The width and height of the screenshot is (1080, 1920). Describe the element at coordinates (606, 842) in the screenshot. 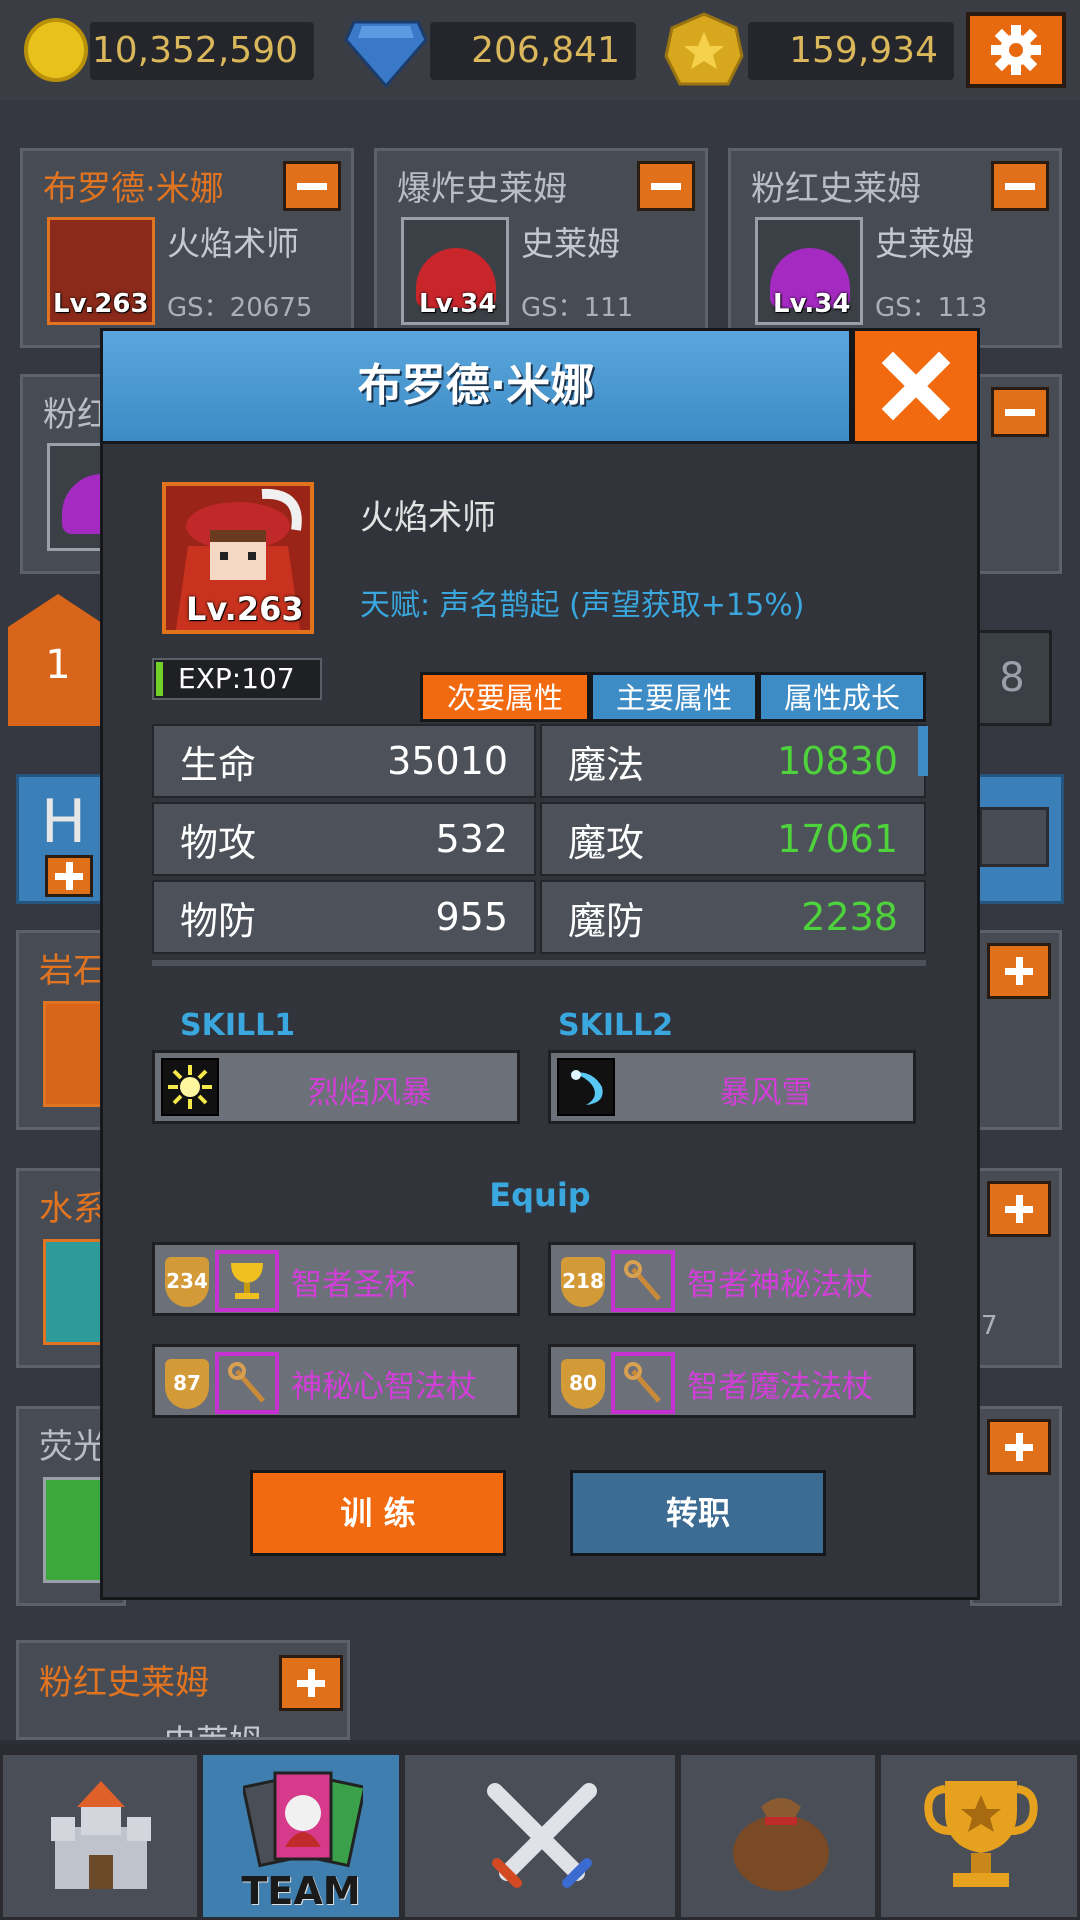

I see `stat-label: 魔攻` at that location.